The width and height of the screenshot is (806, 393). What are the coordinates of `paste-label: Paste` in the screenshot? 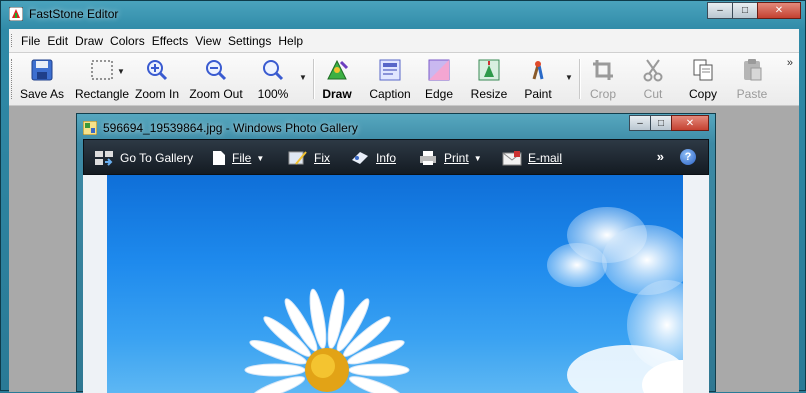 It's located at (752, 94).